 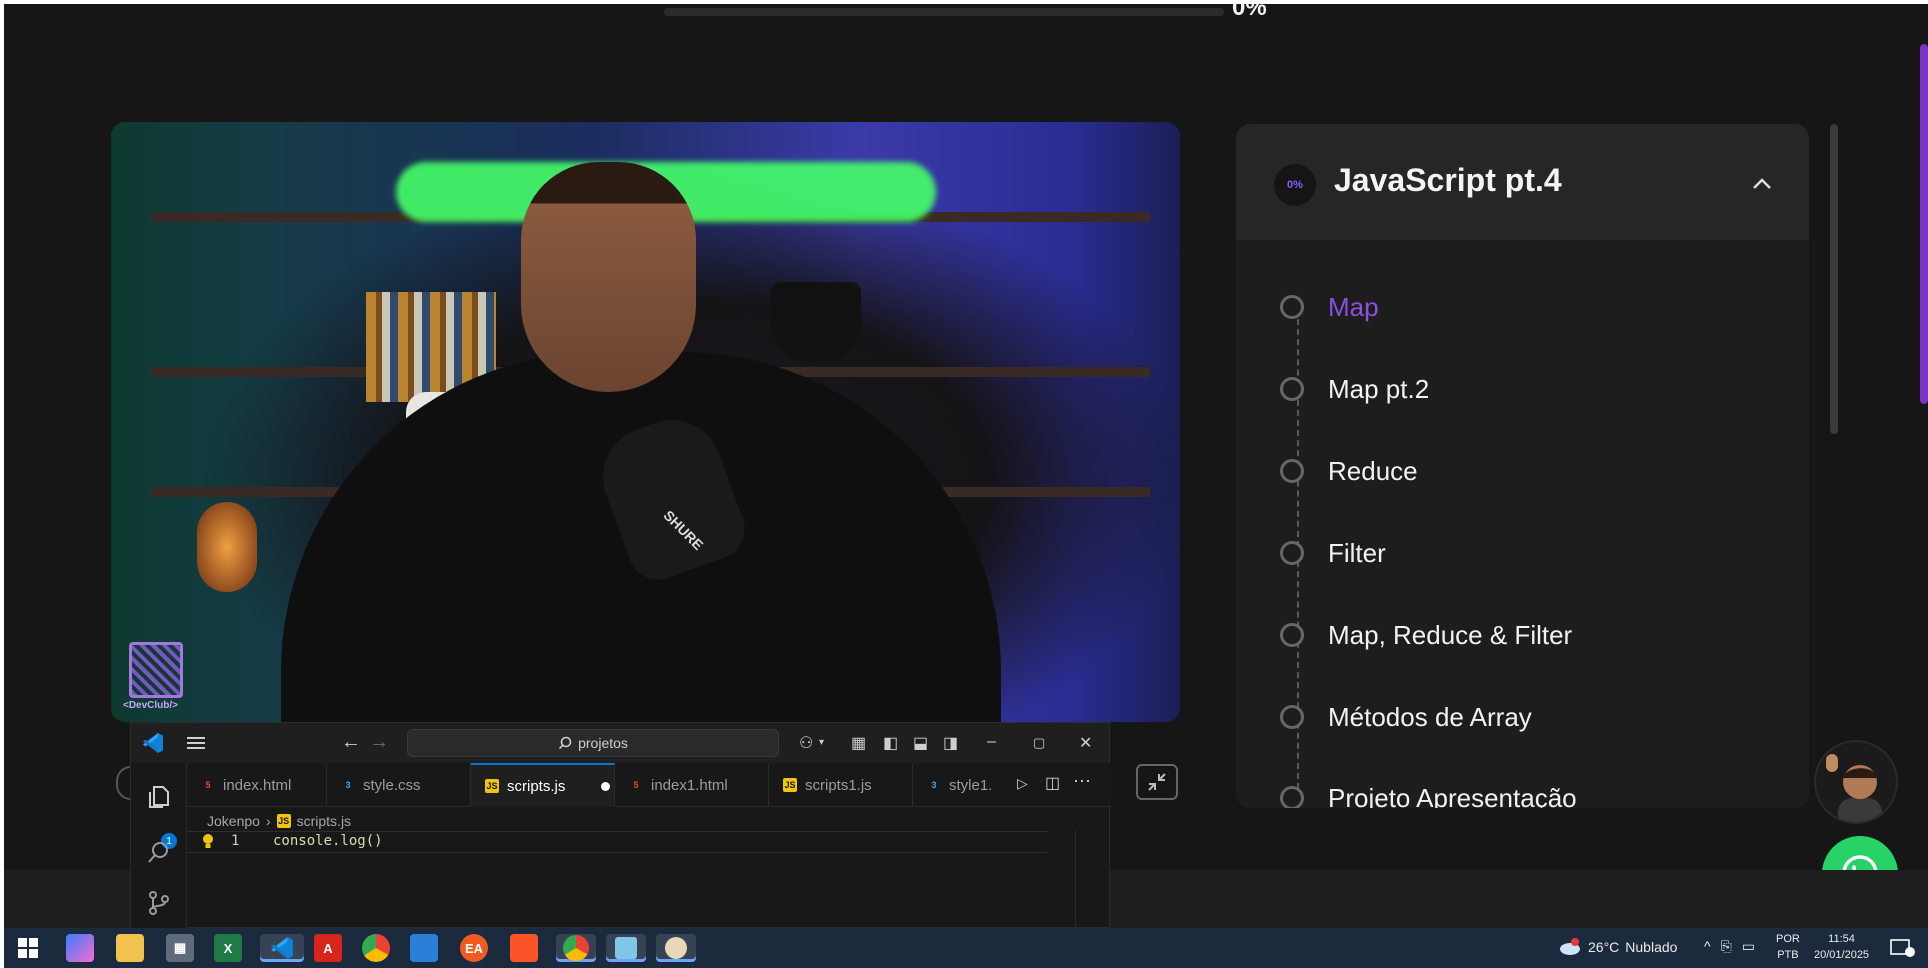 I want to click on lesson-item: Projeto Apresentação, so click(x=1428, y=793).